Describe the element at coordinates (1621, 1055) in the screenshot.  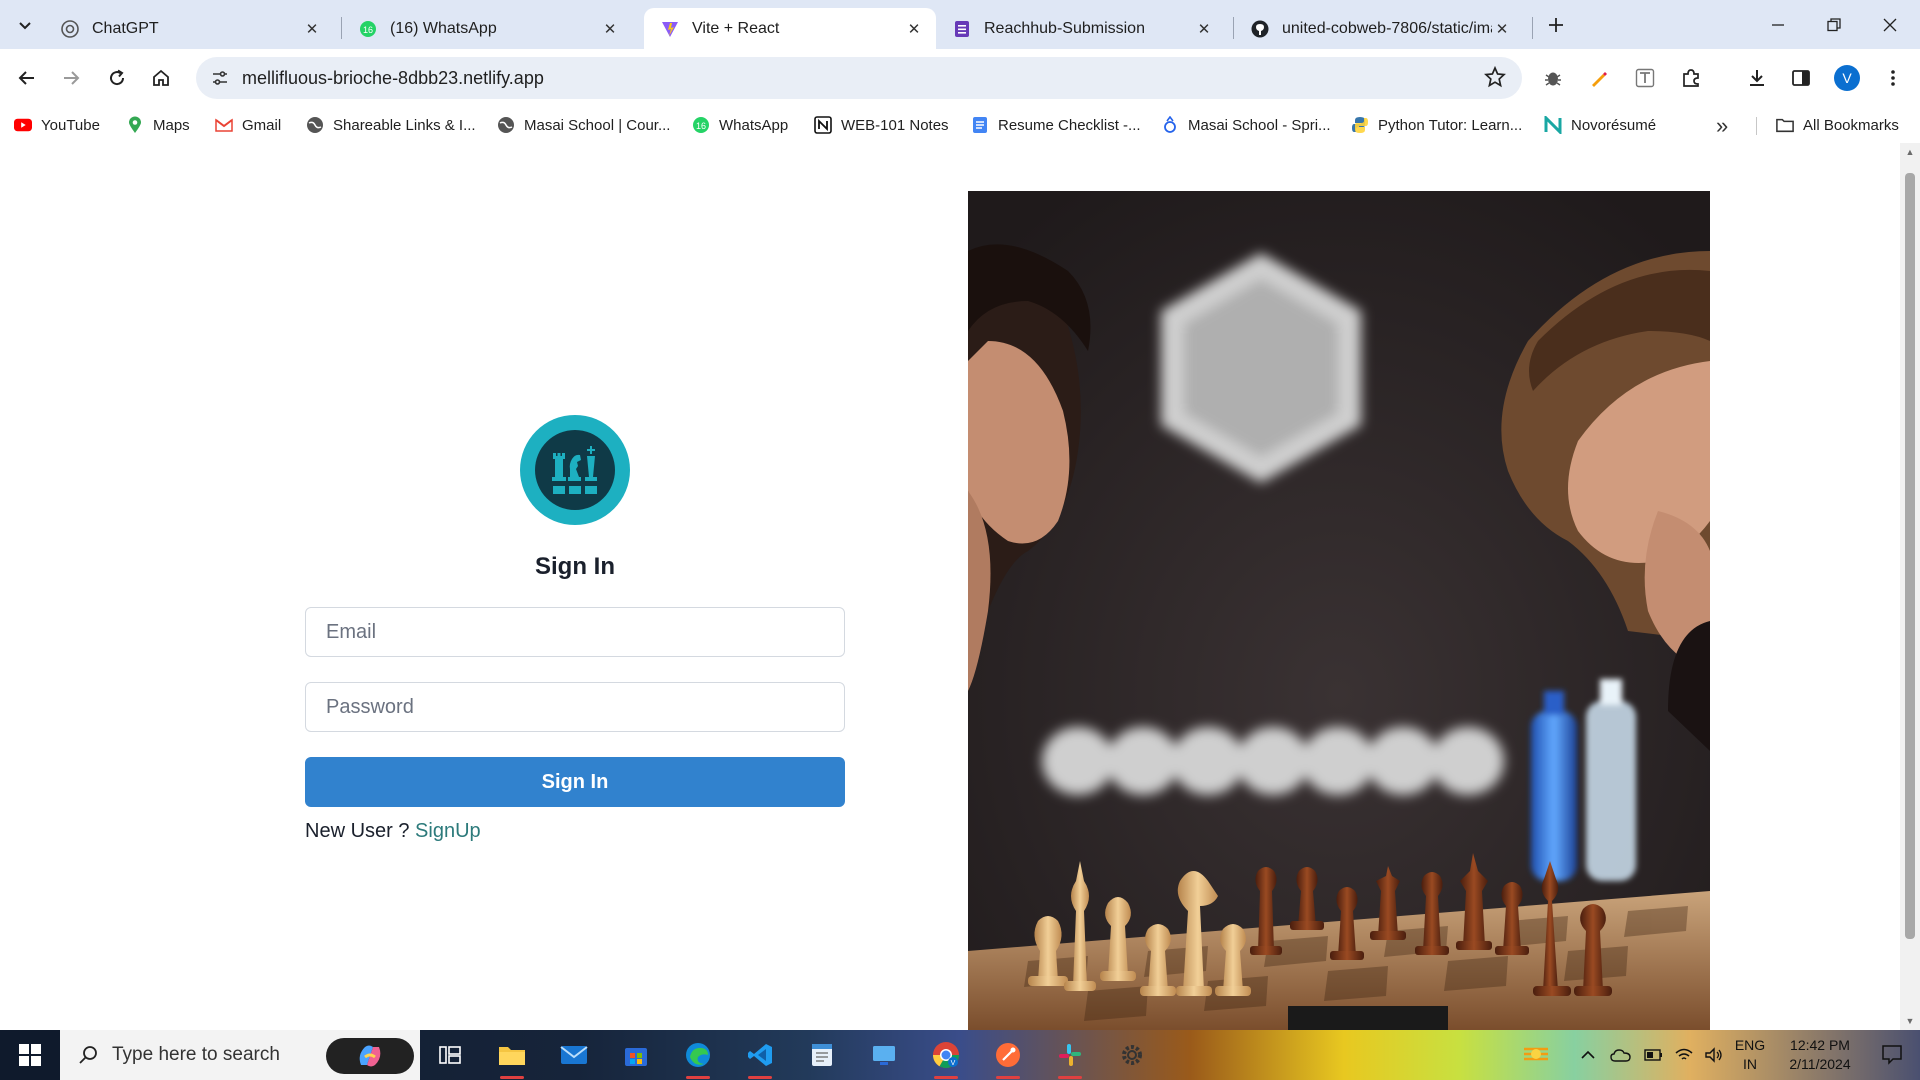
I see `onedrive-icon` at that location.